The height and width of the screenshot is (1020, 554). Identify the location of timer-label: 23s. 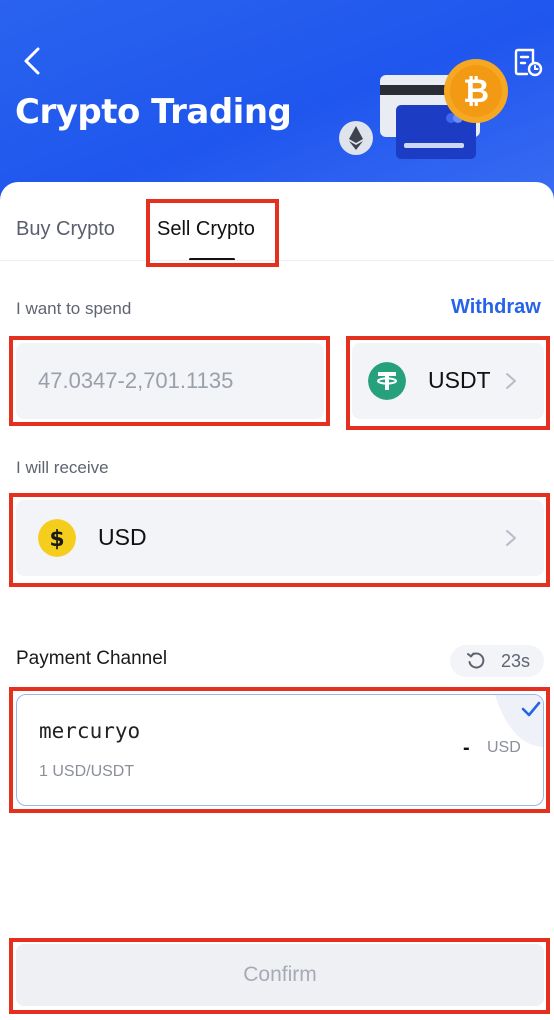
(516, 661).